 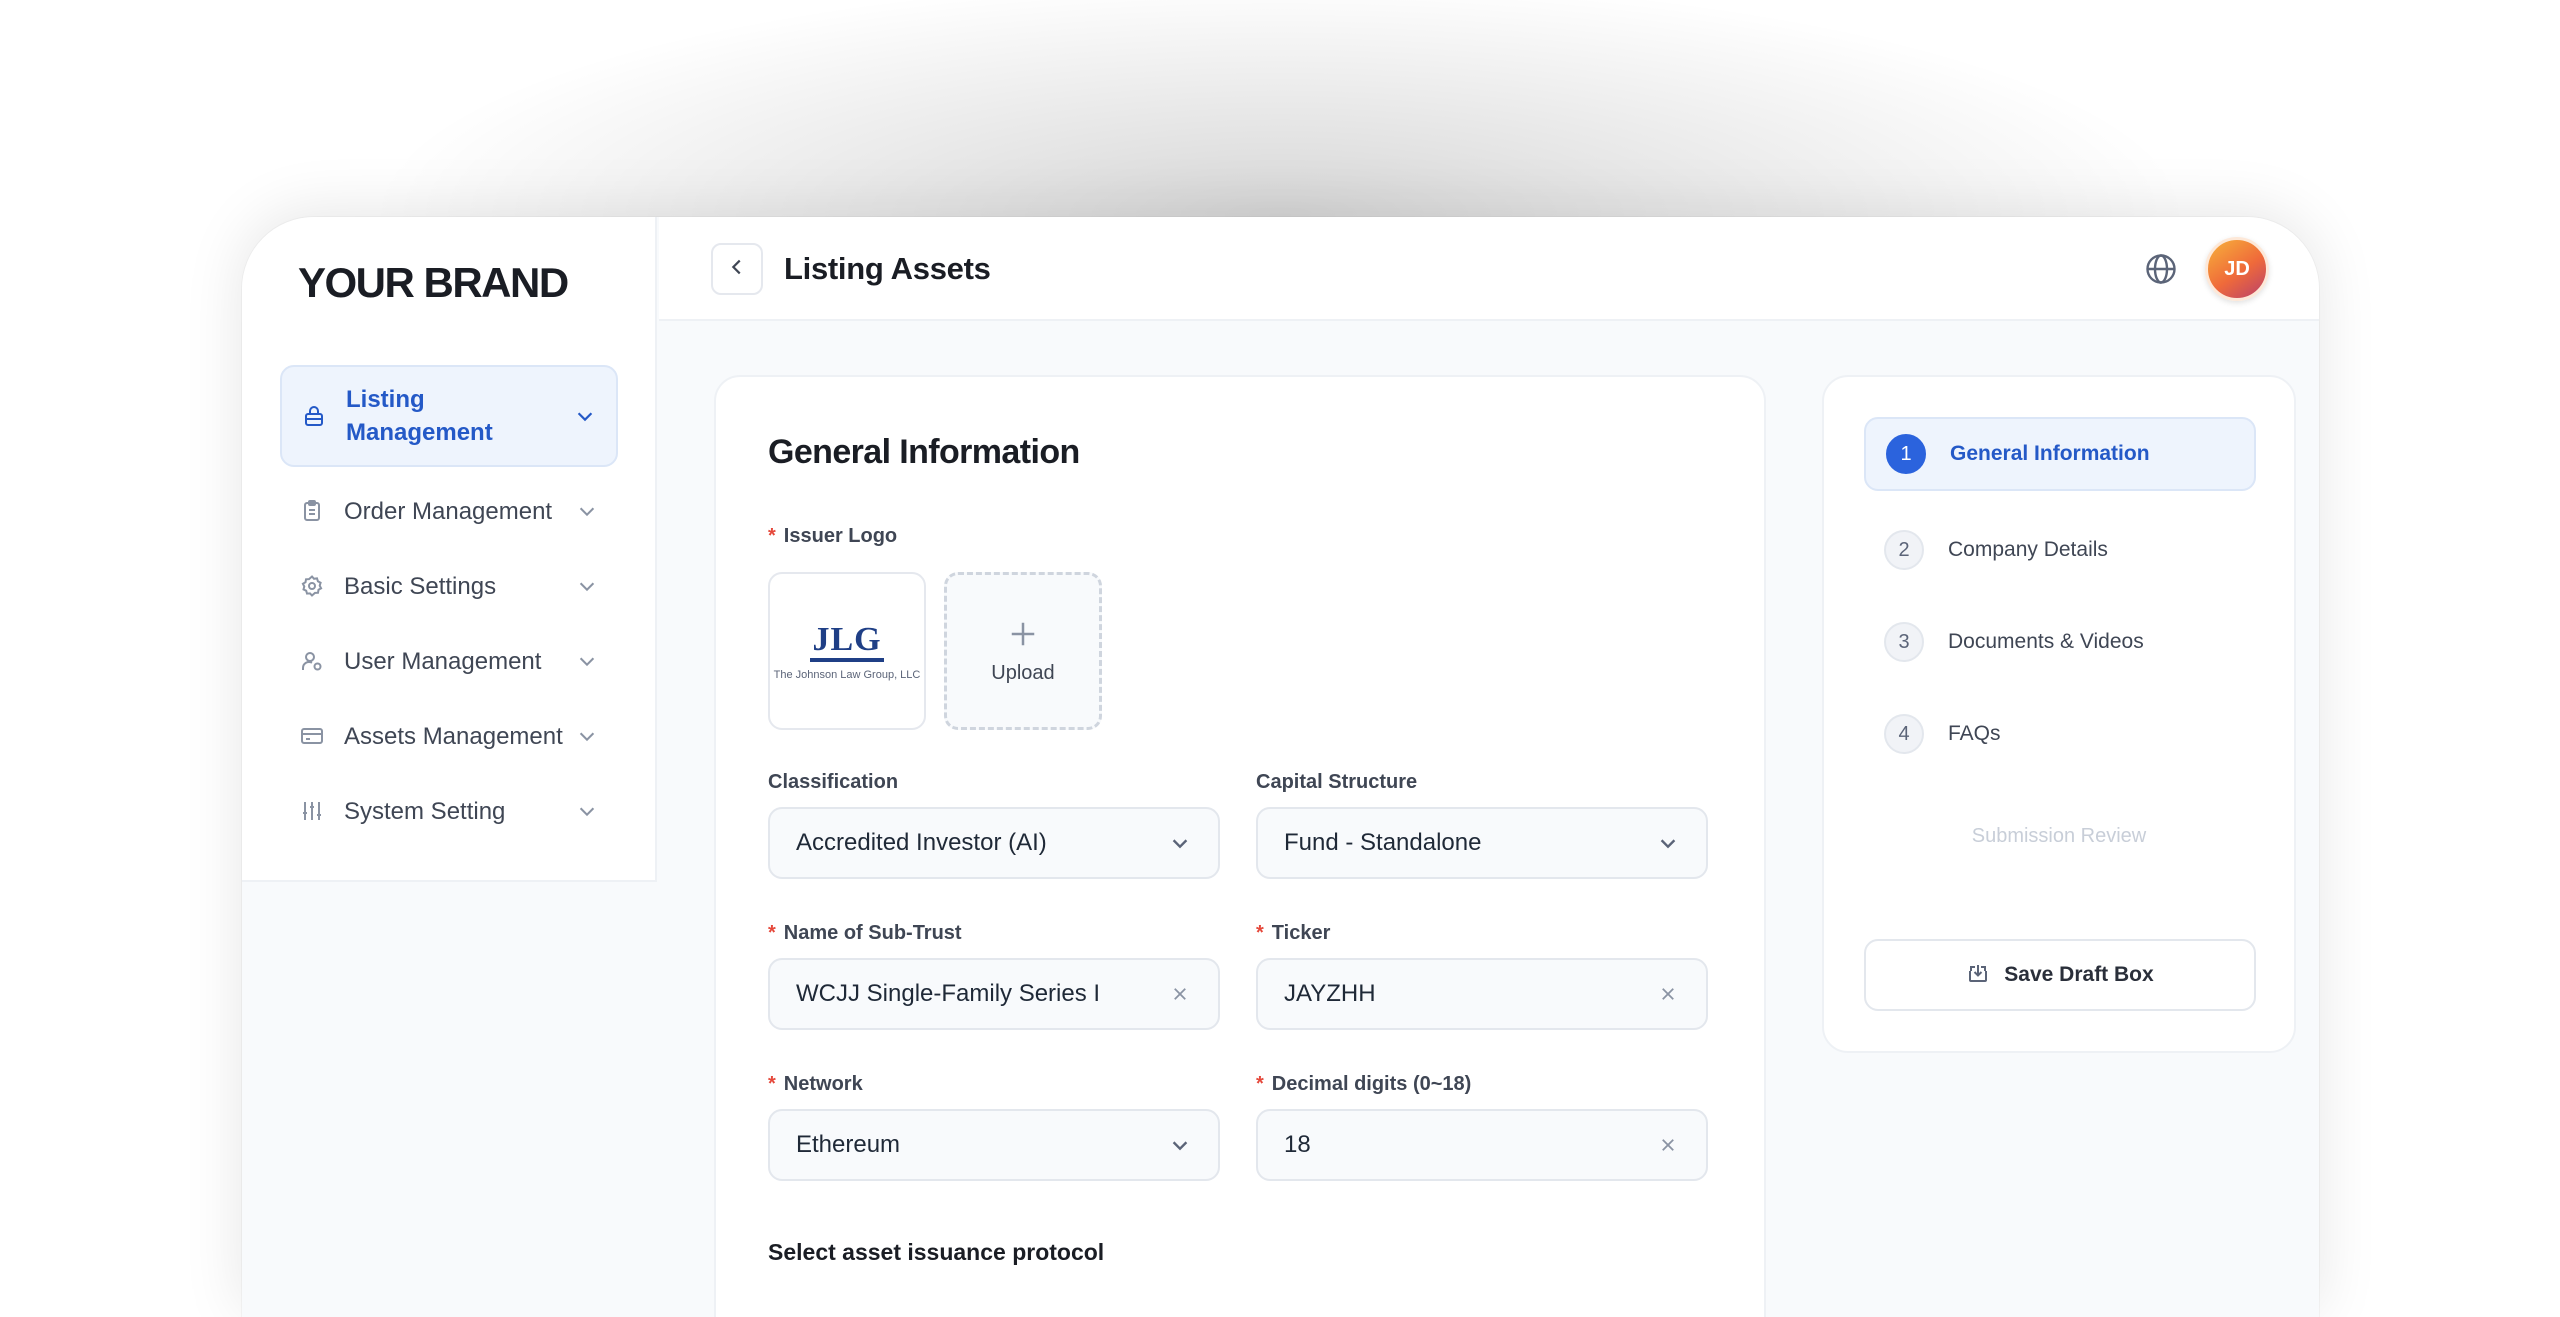 I want to click on classification-select: Accredited Investor (AI), so click(x=994, y=843).